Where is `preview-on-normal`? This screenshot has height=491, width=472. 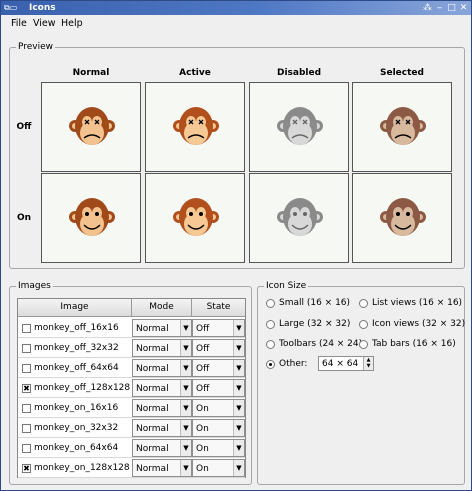 preview-on-normal is located at coordinates (91, 218).